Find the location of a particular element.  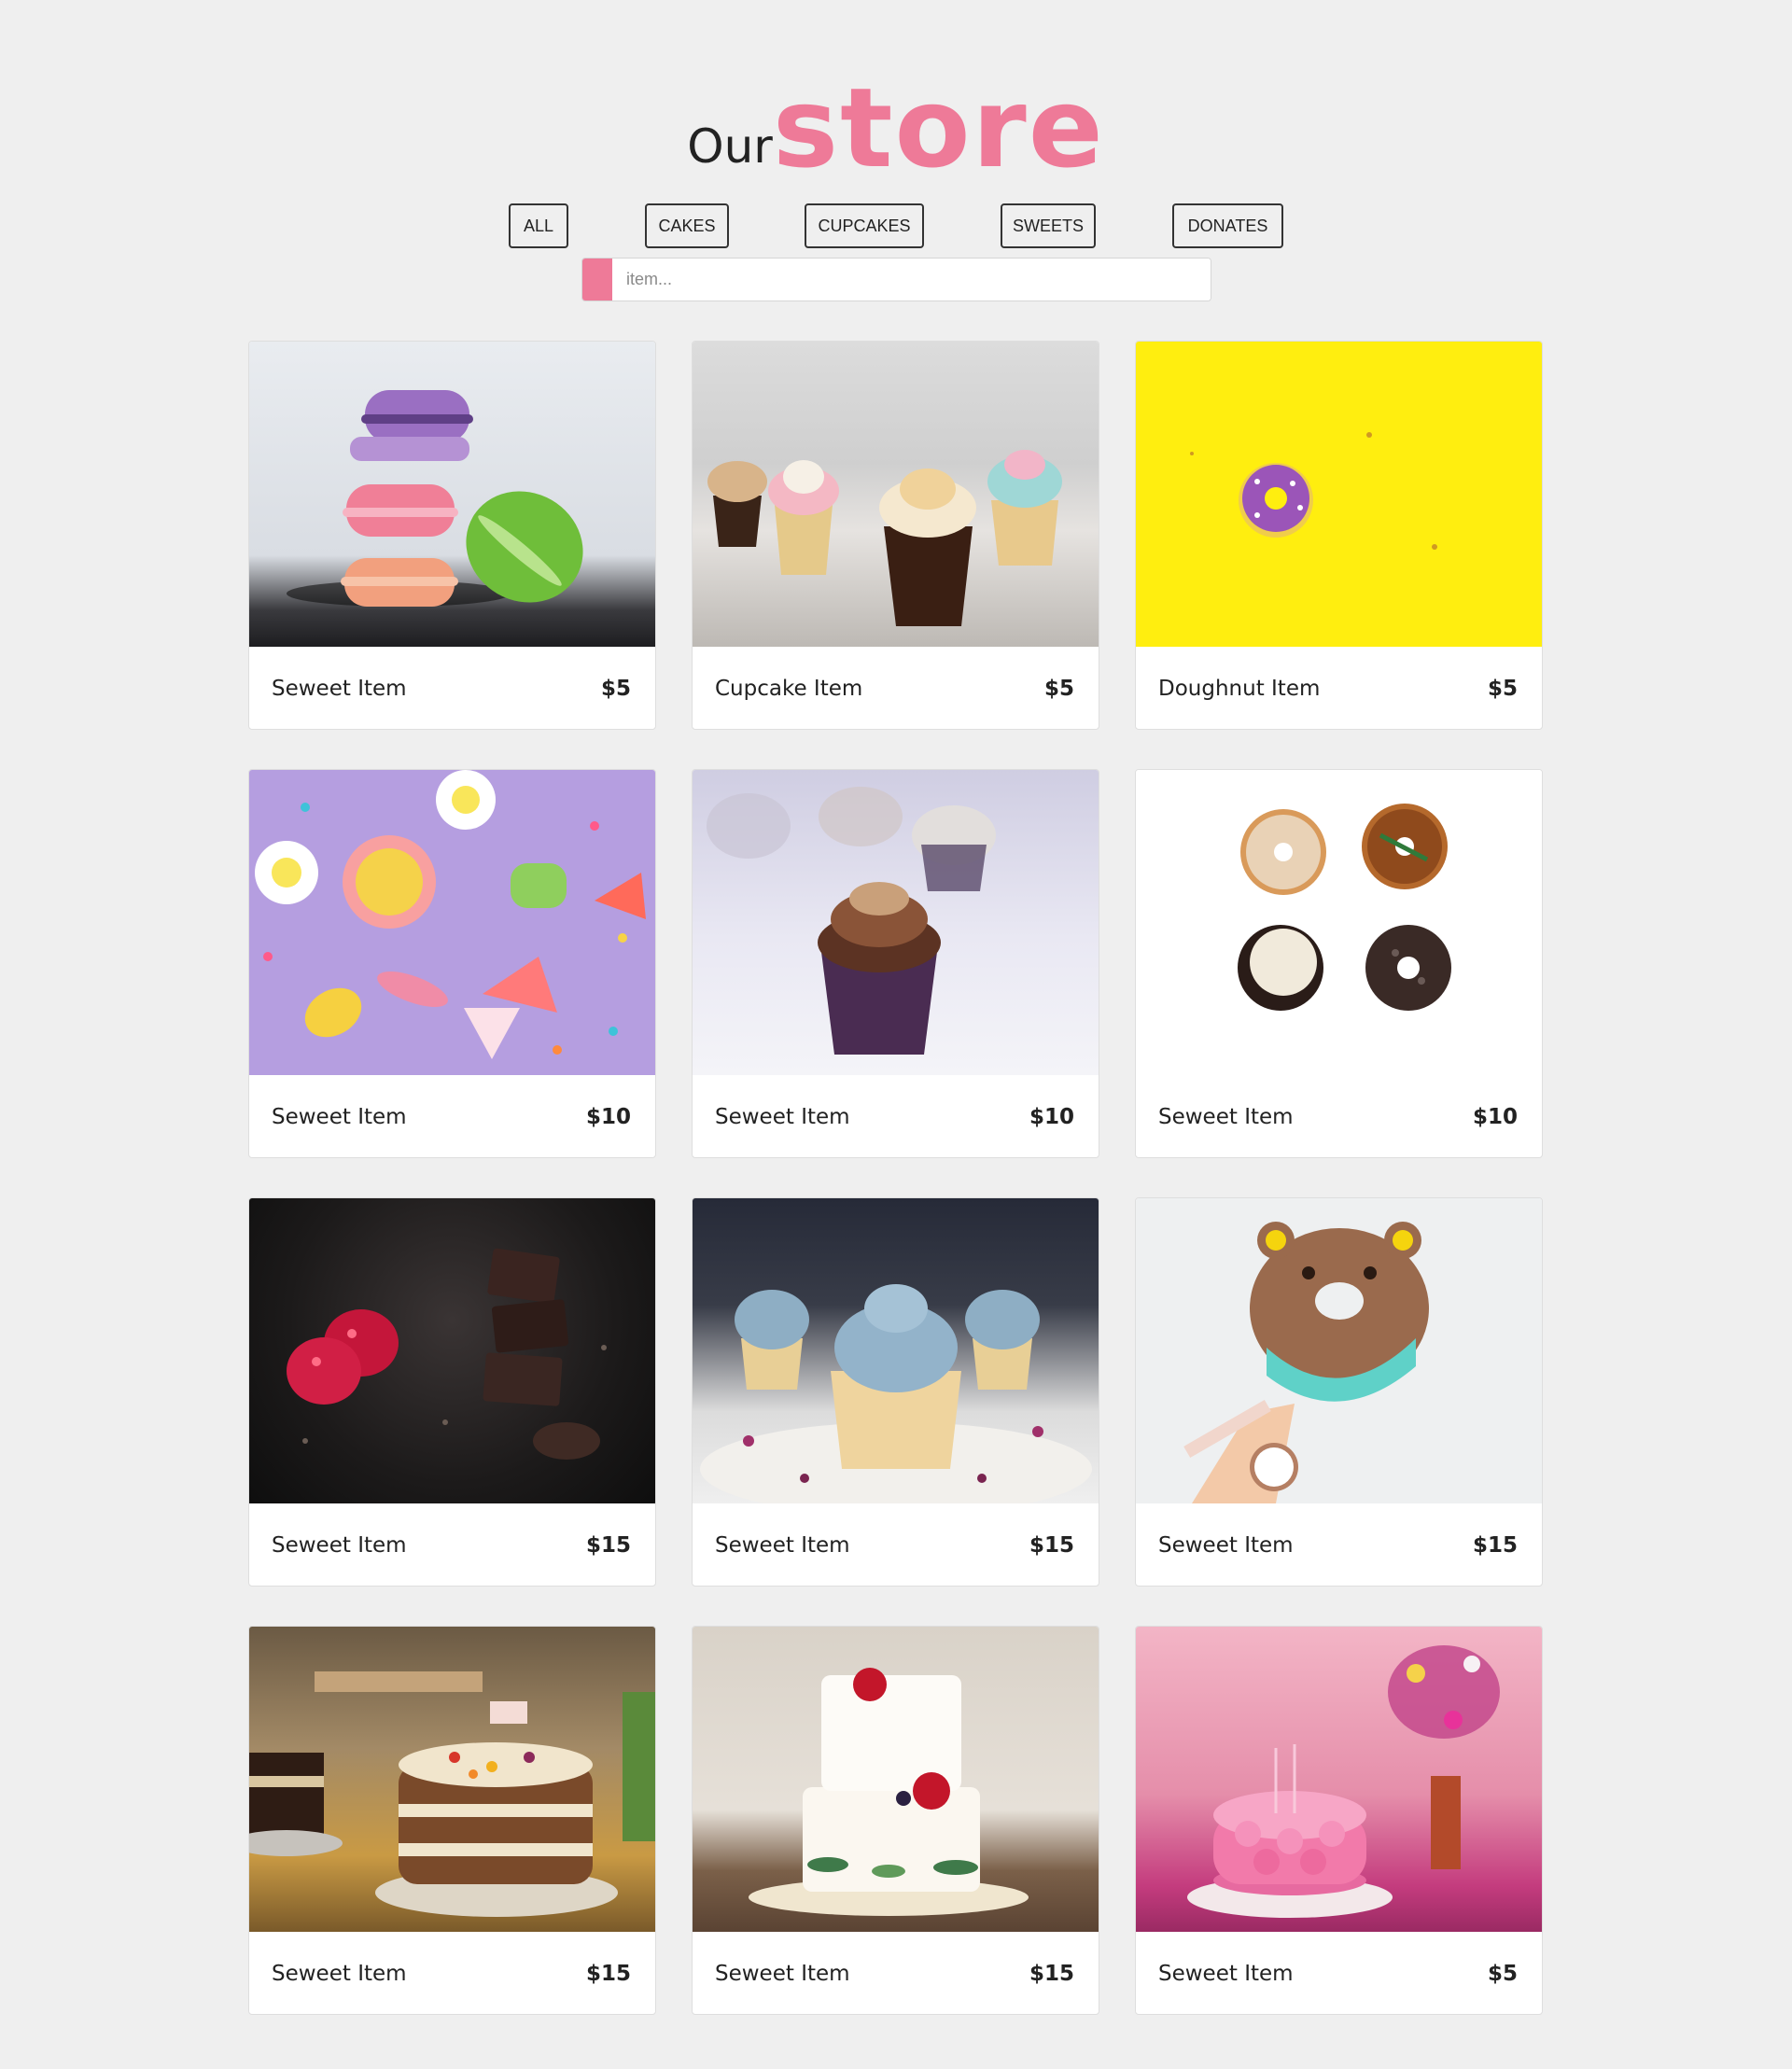

blue-cupcakes-image is located at coordinates (896, 1350).